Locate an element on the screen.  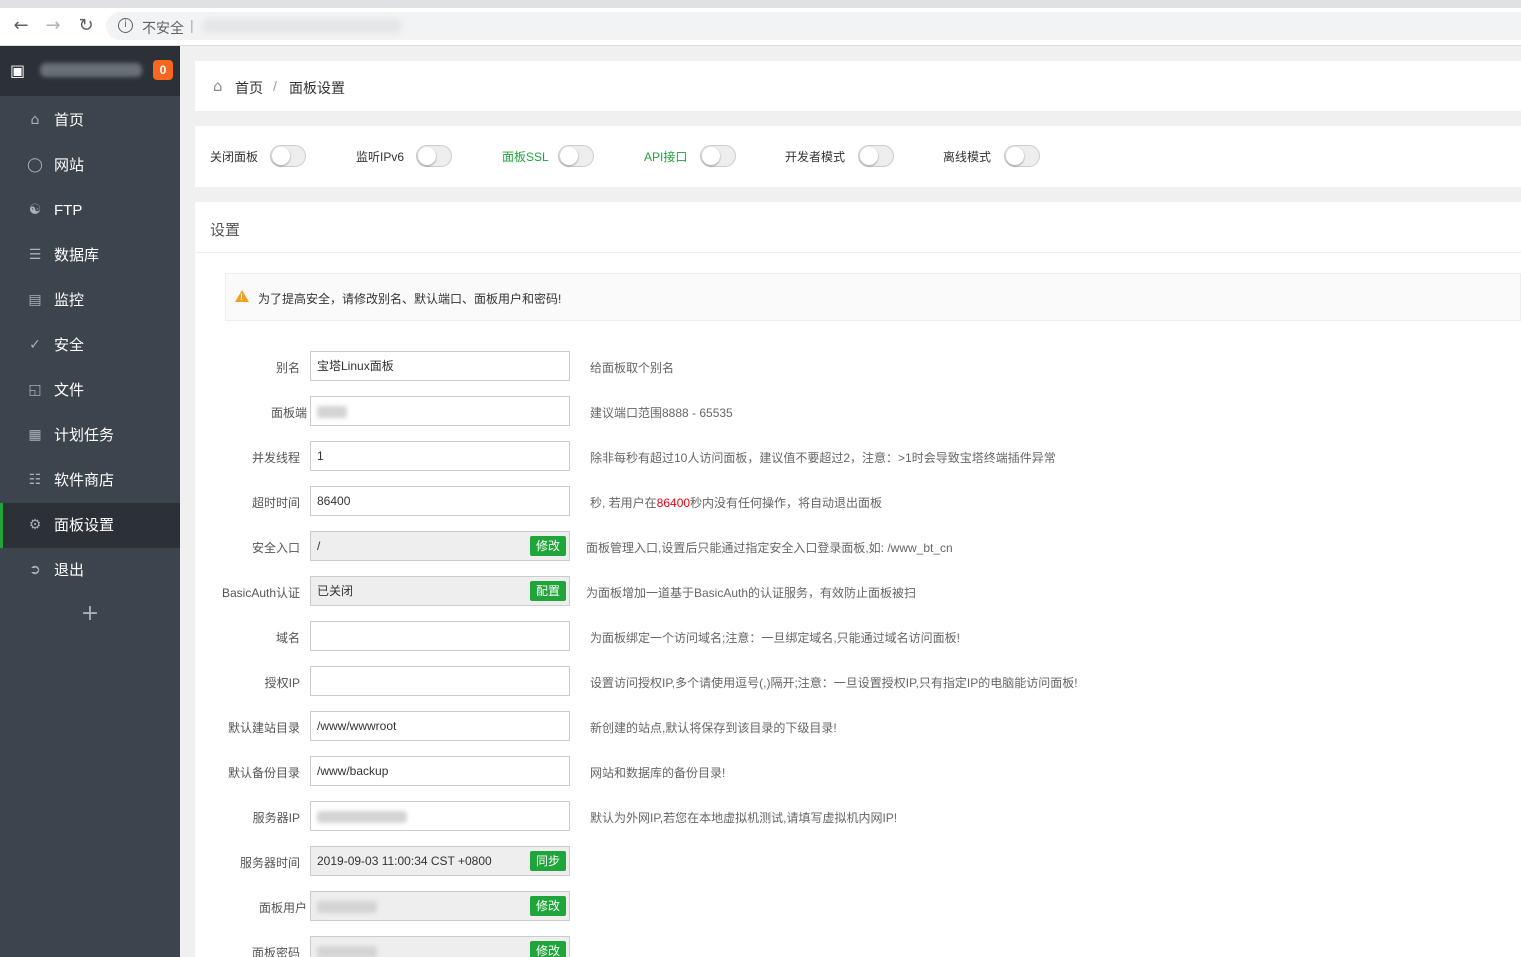
grid-apps-icon: ☷ is located at coordinates (35, 480).